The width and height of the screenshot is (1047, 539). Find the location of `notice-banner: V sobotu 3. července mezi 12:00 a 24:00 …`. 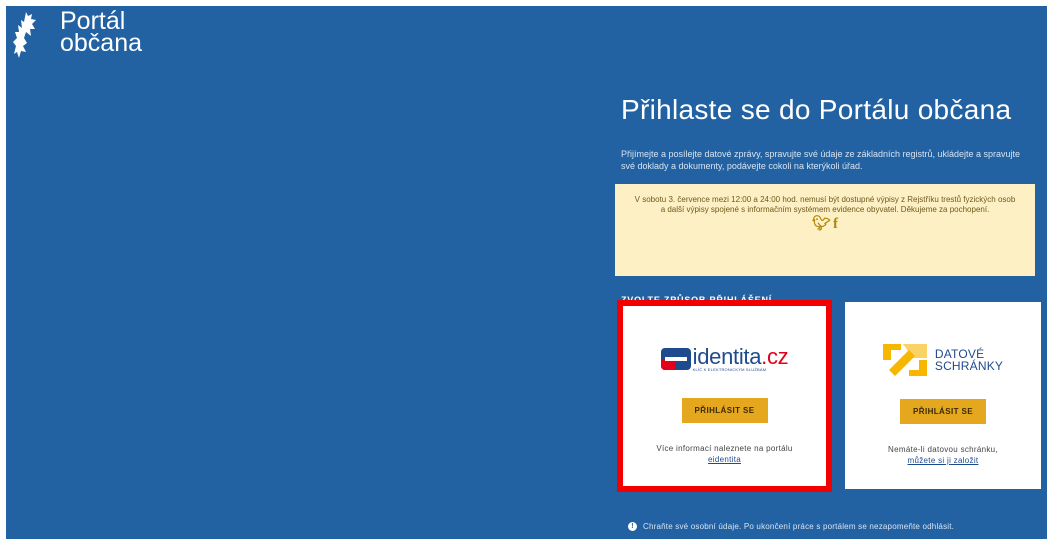

notice-banner: V sobotu 3. července mezi 12:00 a 24:00 … is located at coordinates (825, 230).